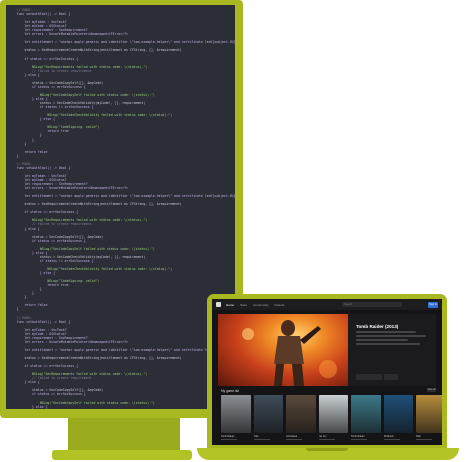  What do you see at coordinates (418, 436) in the screenshot?
I see `game-card-label: Nioh` at bounding box center [418, 436].